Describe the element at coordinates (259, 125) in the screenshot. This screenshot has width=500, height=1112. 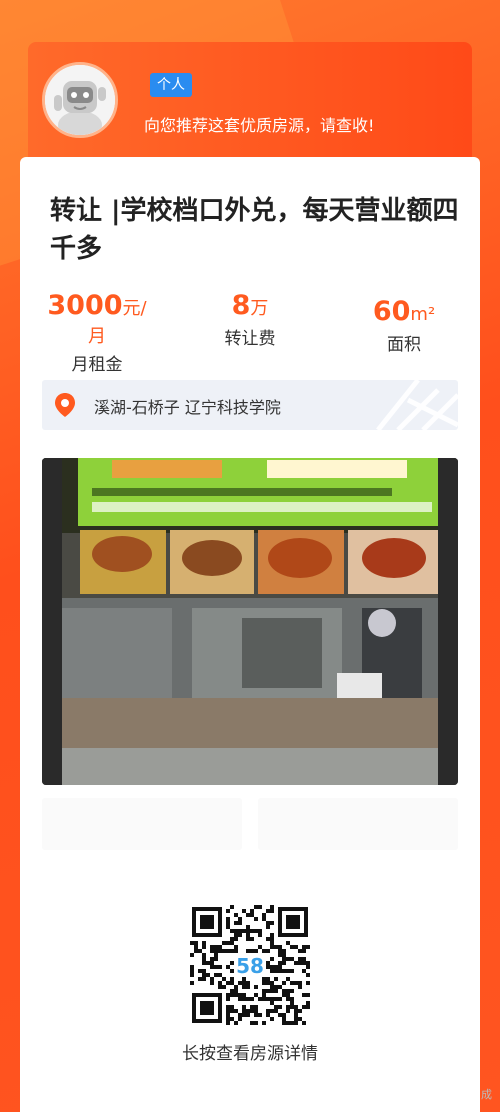
I see `recommend-slogan: 向您推荐这套优质房源，请查收!` at that location.